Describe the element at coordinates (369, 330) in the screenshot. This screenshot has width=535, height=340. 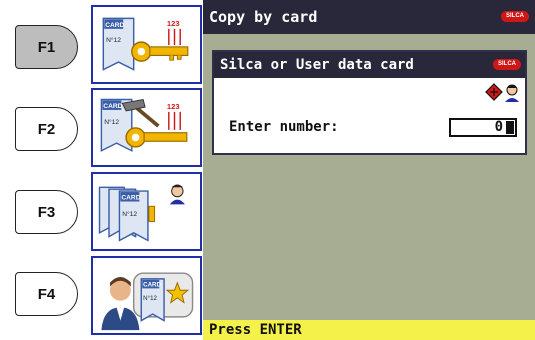
I see `status-bar: Press ENTER` at that location.